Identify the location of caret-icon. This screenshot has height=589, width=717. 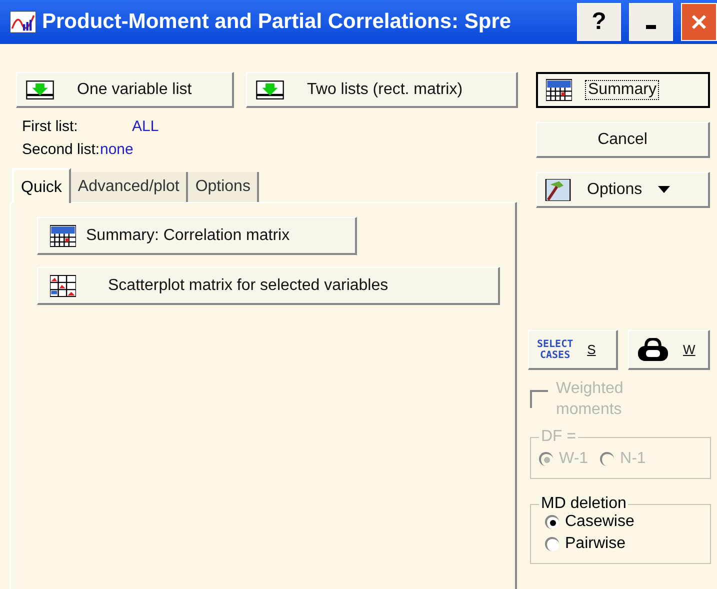
(664, 190).